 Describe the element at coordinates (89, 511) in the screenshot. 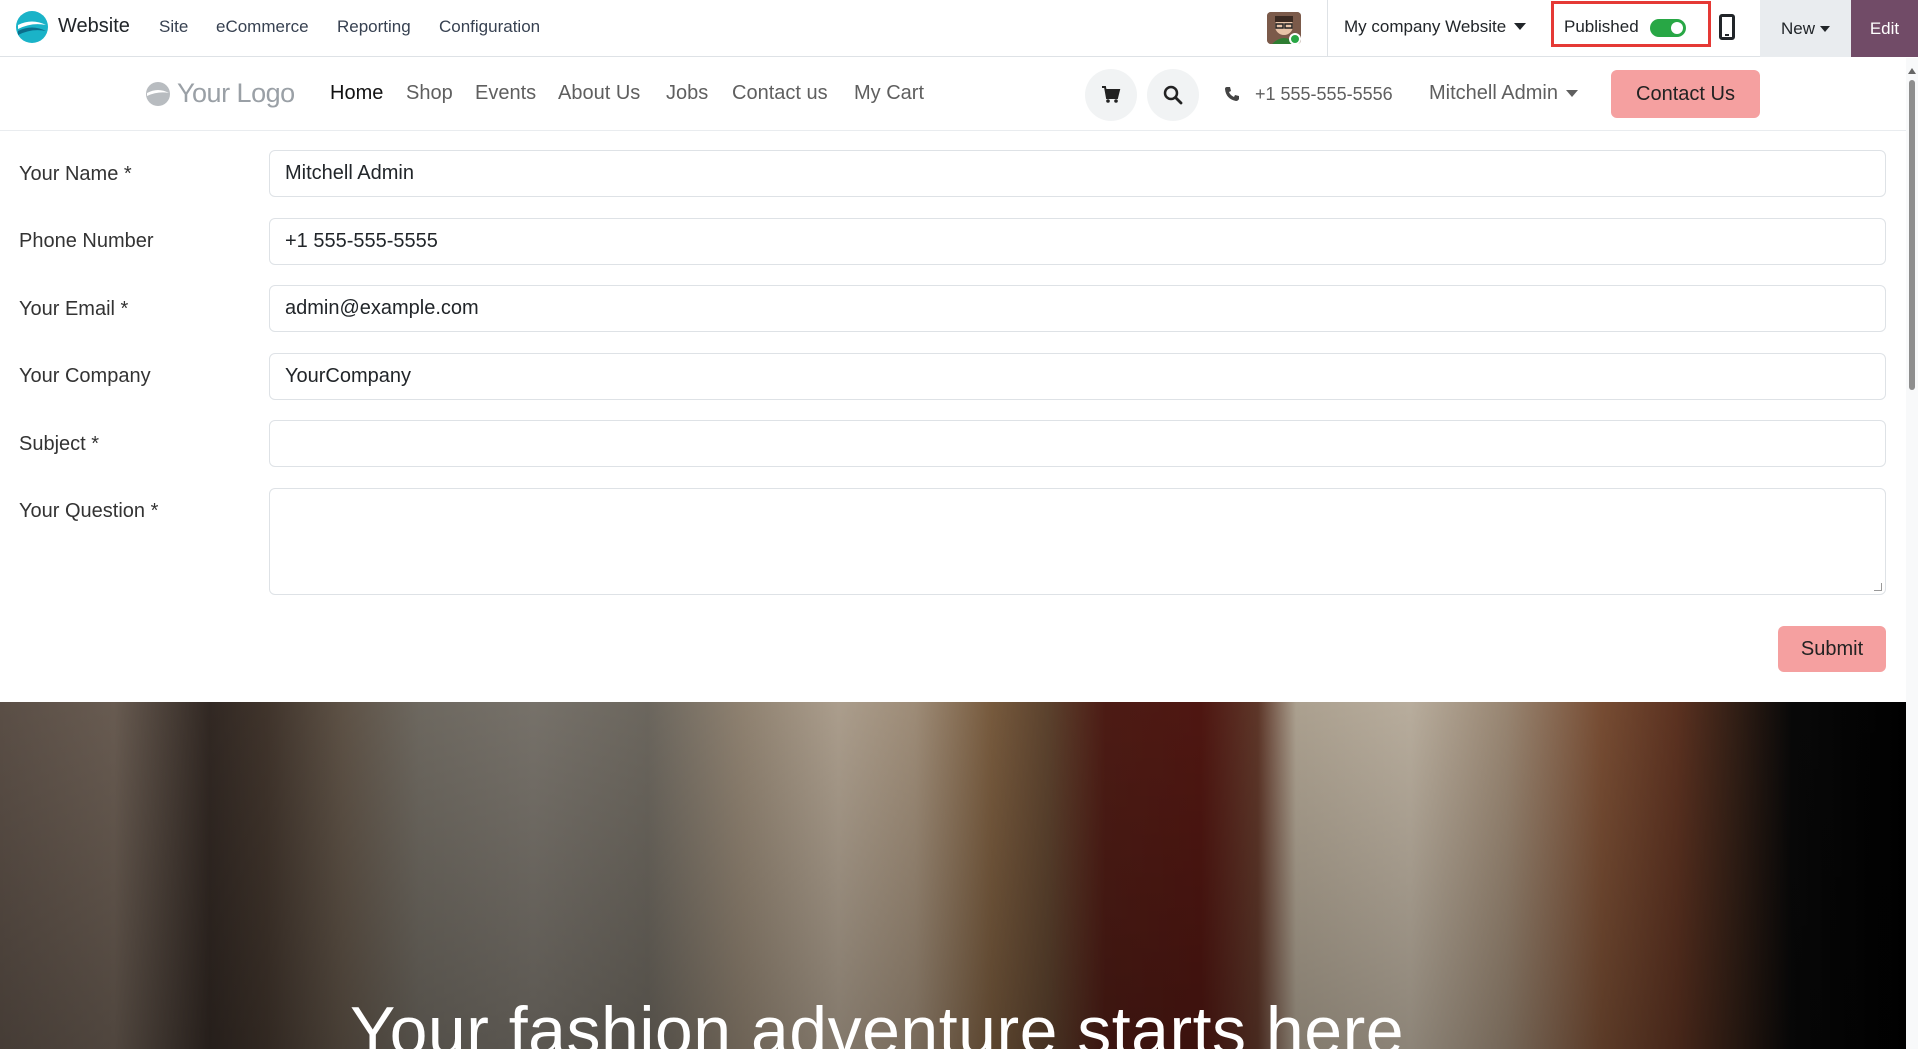

I see `label-your-question: Your Question *` at that location.